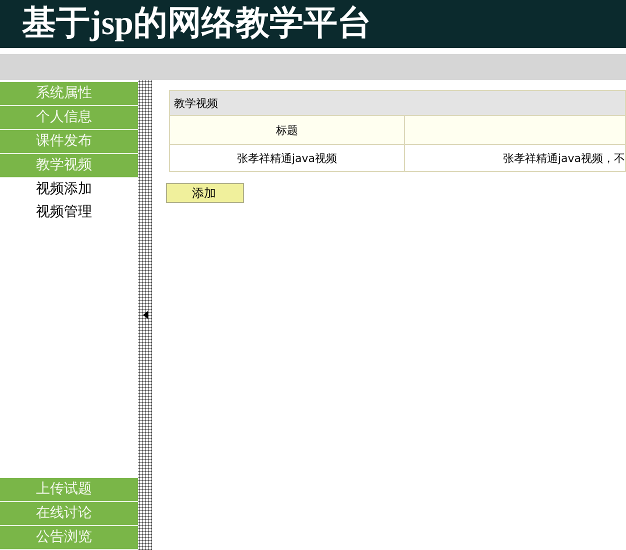  What do you see at coordinates (69, 490) in the screenshot?
I see `menu-item: 上传试题` at bounding box center [69, 490].